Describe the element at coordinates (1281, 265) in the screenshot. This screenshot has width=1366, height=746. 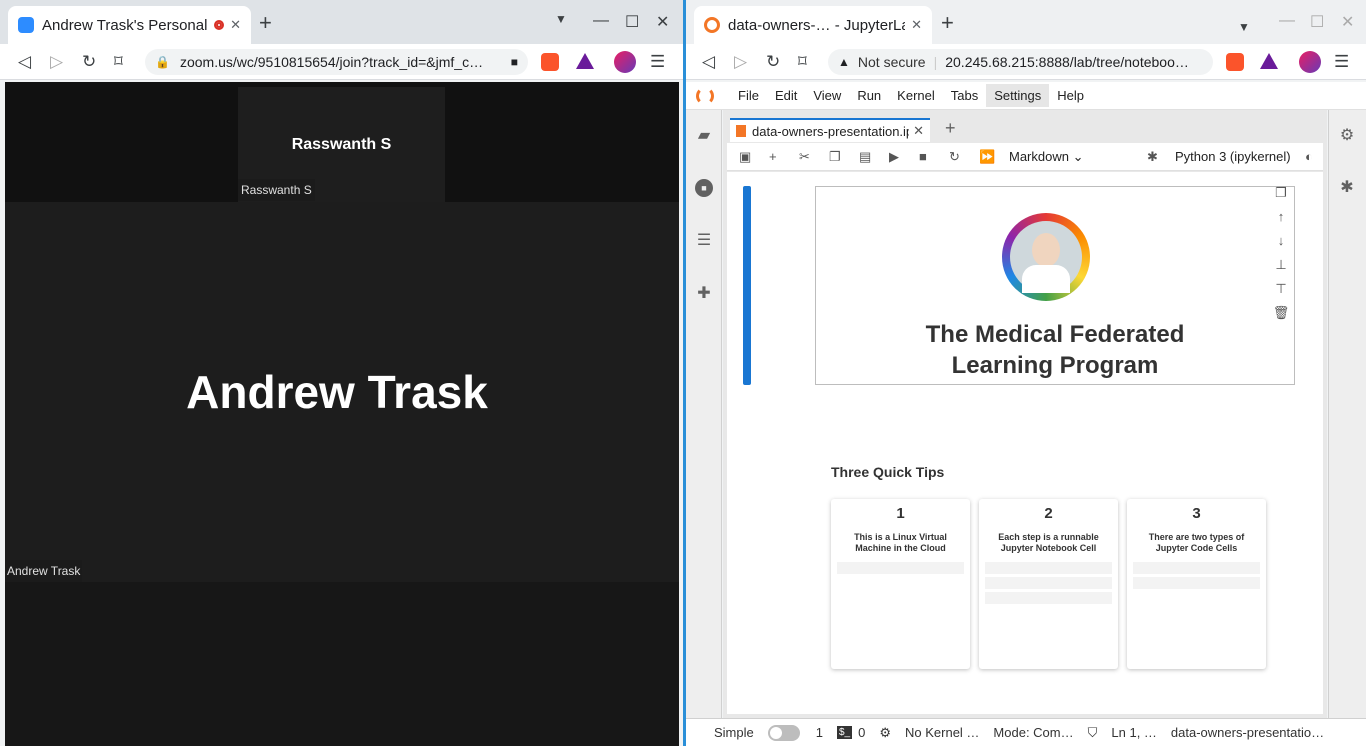
I see `insert-above-icon: ⊥` at that location.